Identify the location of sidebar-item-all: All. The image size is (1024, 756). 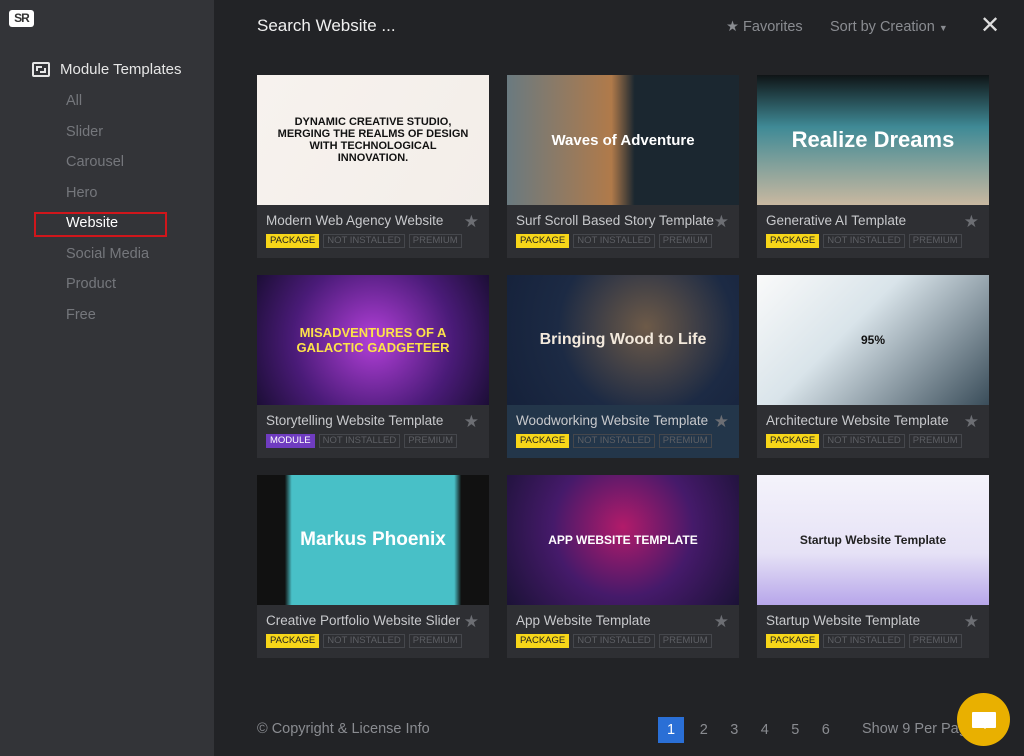
(107, 106).